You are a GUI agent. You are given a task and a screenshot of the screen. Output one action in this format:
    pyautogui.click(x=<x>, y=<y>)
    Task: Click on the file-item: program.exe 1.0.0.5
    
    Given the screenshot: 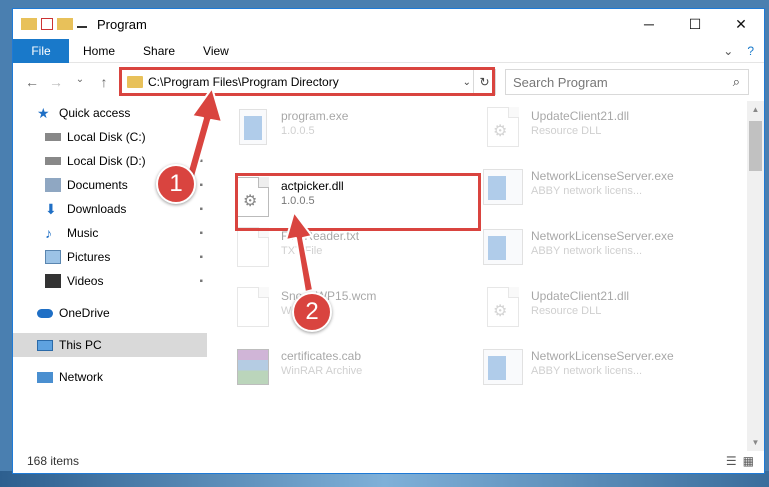 What is the action you would take?
    pyautogui.click(x=343, y=129)
    